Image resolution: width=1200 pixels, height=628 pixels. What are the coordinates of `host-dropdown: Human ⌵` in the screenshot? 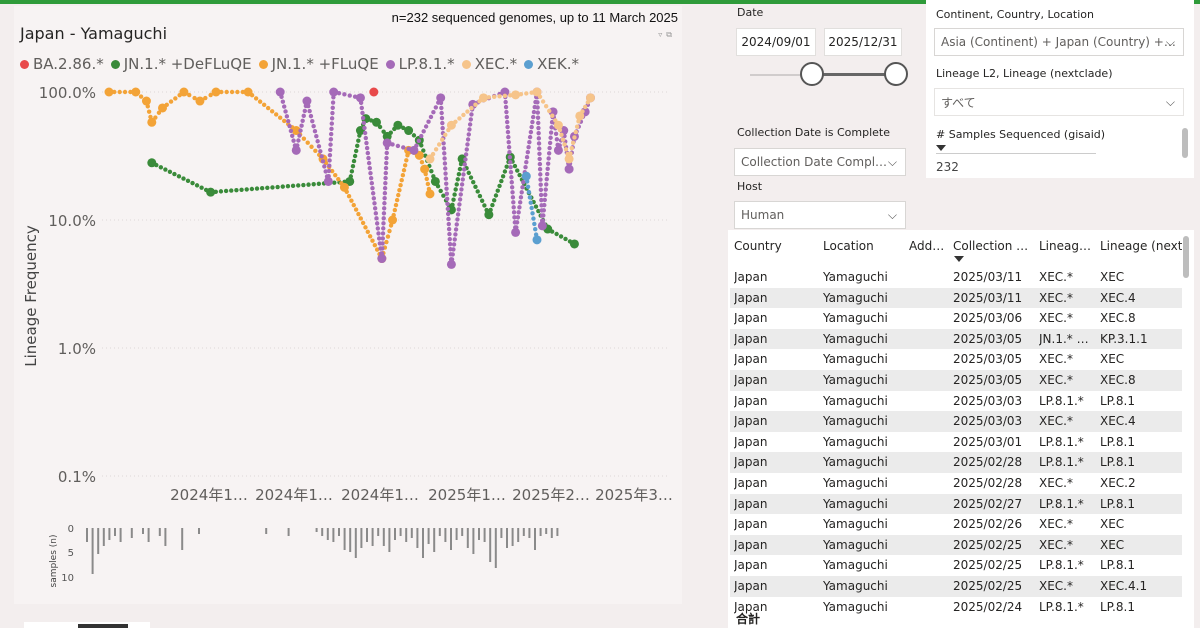 It's located at (820, 215).